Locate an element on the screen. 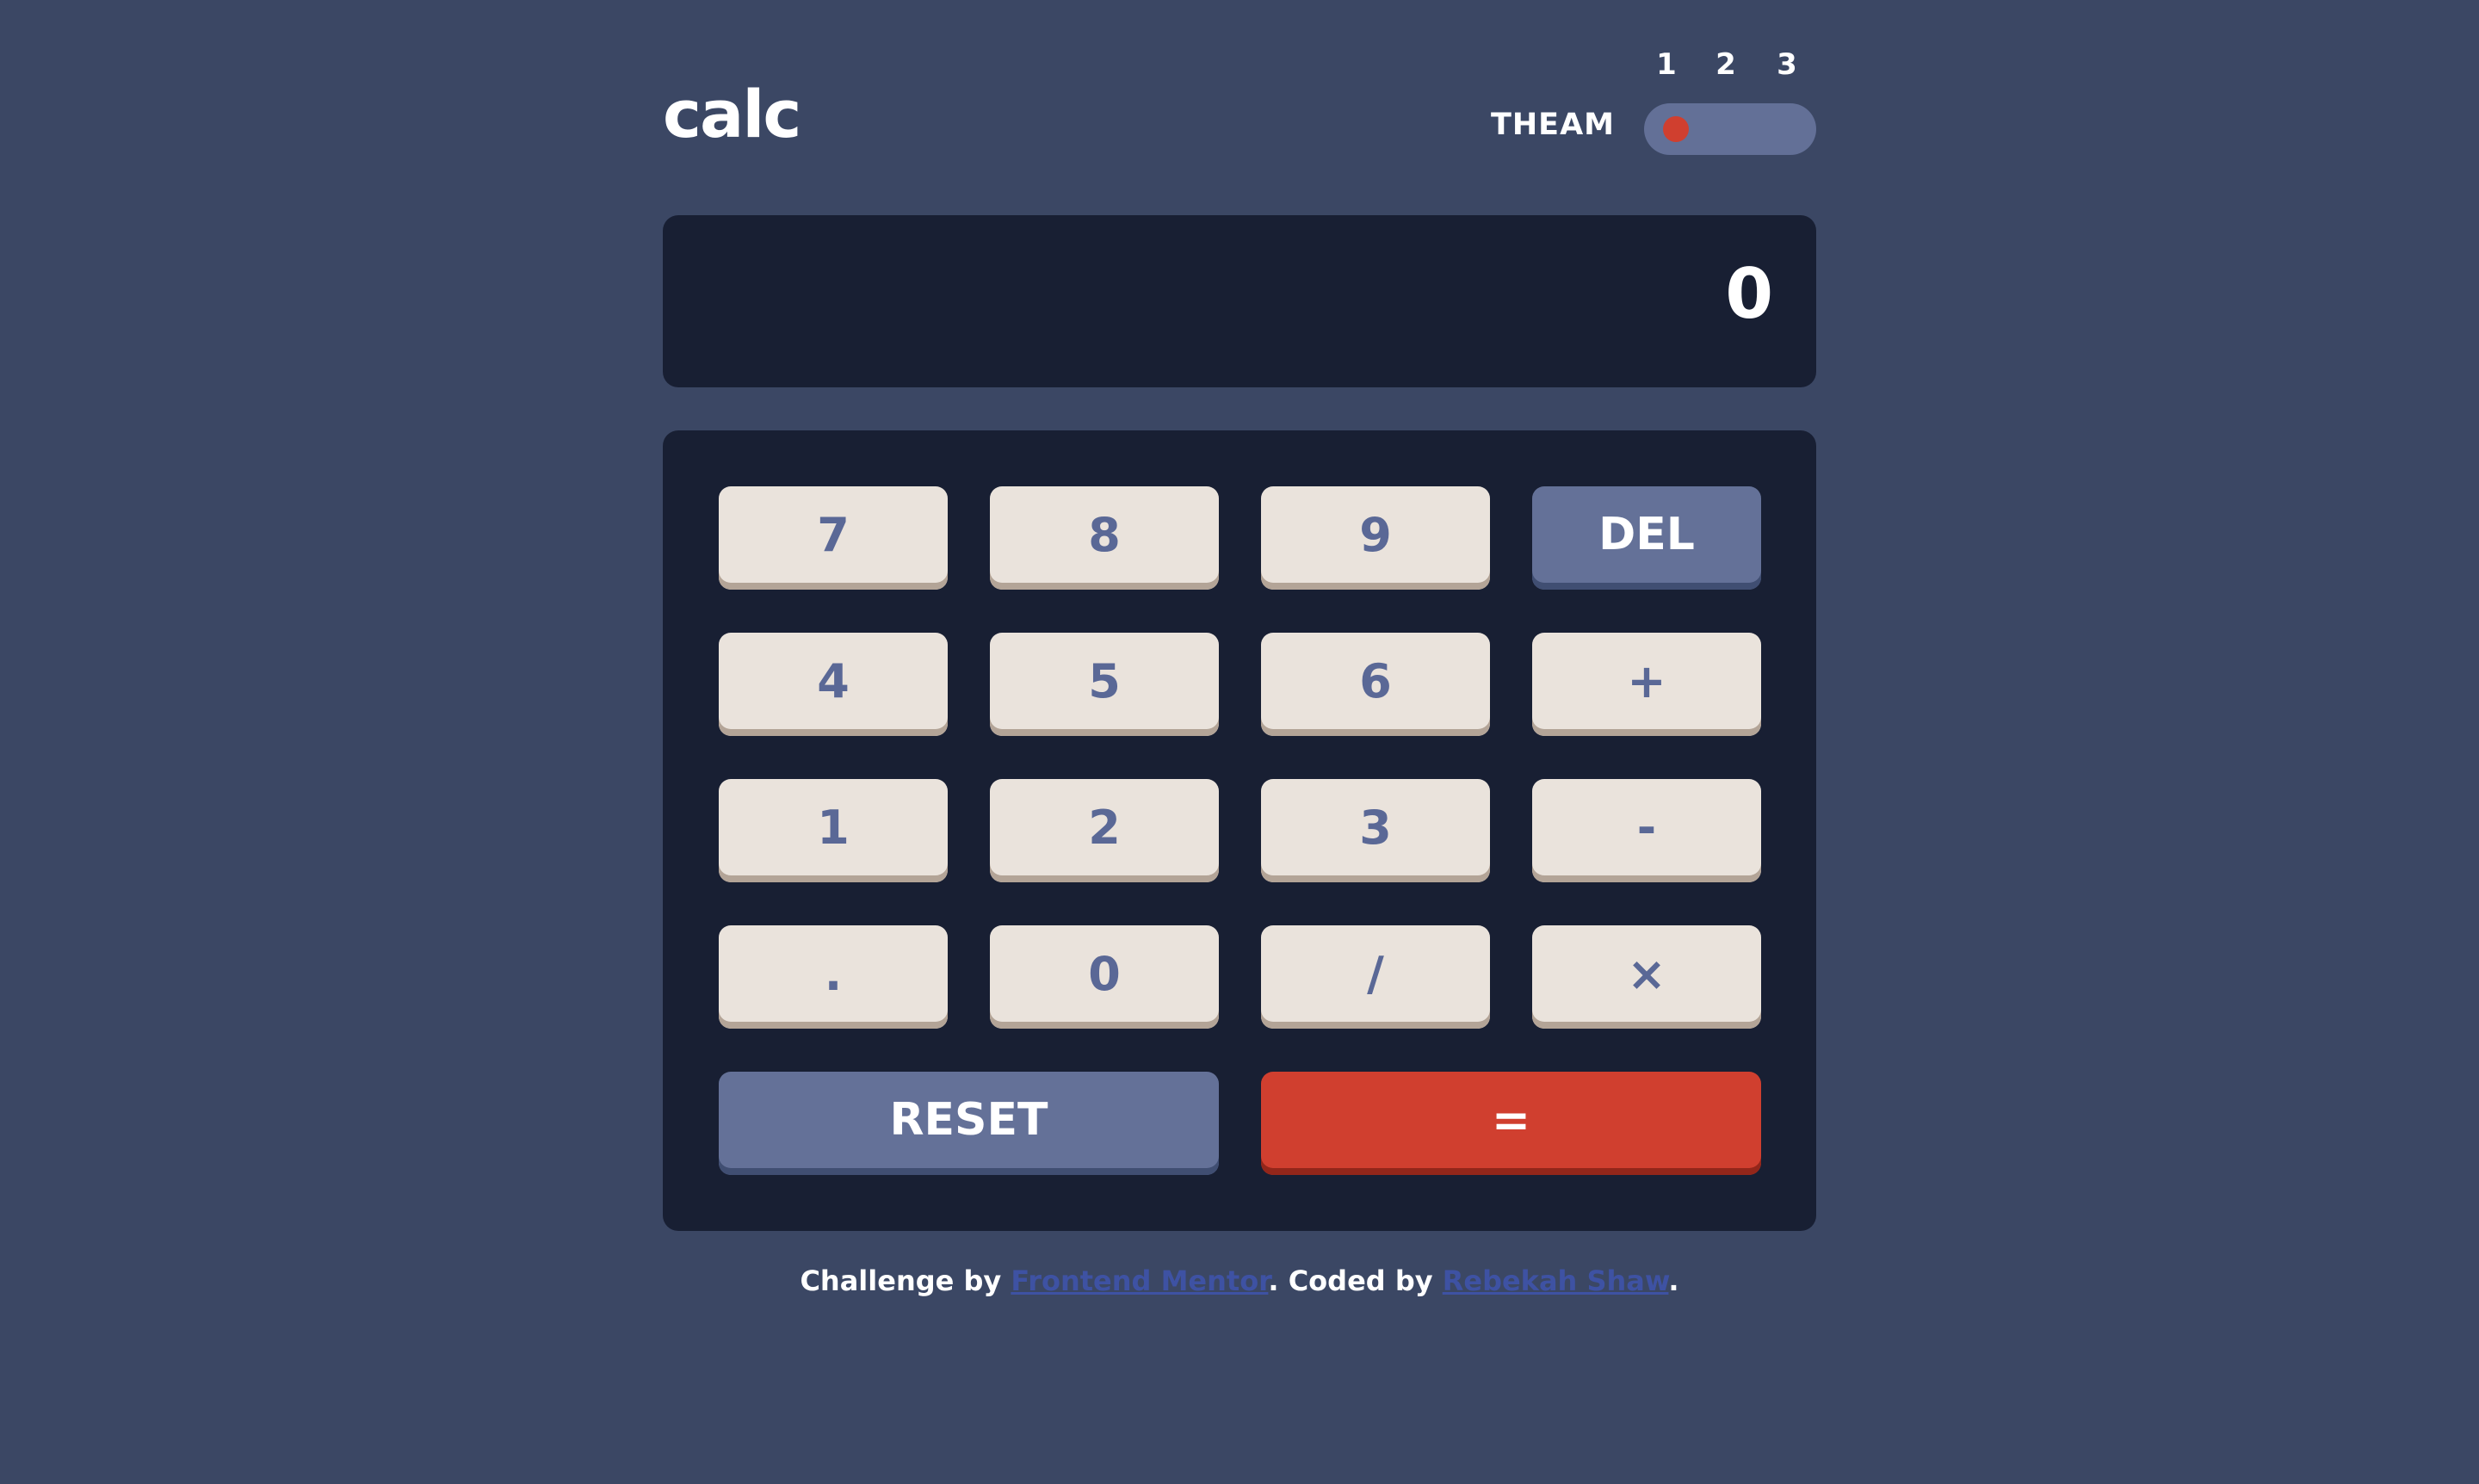 The width and height of the screenshot is (2479, 1484). key-label: RESET is located at coordinates (969, 1120).